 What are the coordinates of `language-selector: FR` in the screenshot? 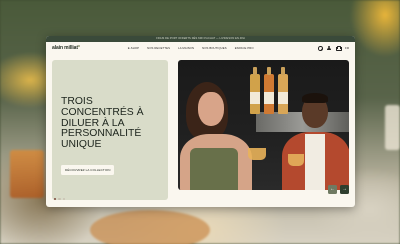 It's located at (347, 48).